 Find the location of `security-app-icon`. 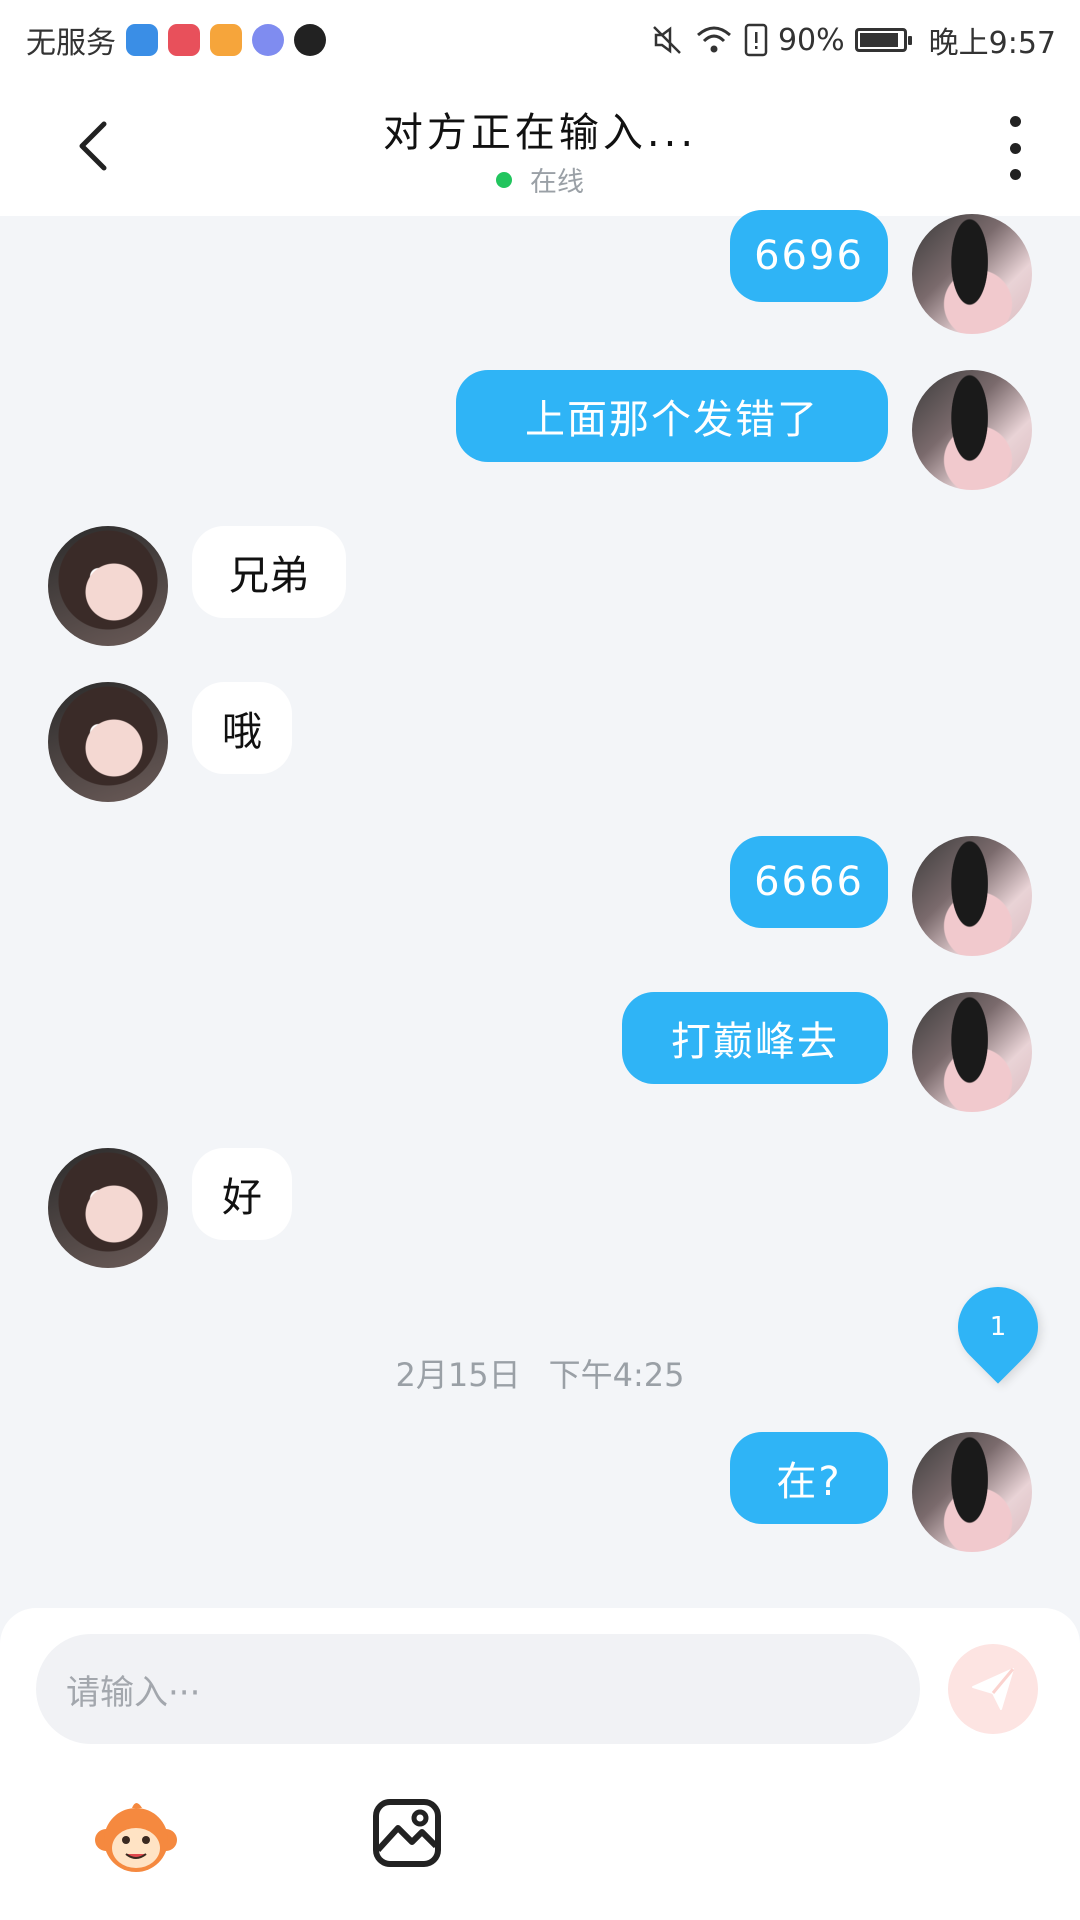

security-app-icon is located at coordinates (142, 40).